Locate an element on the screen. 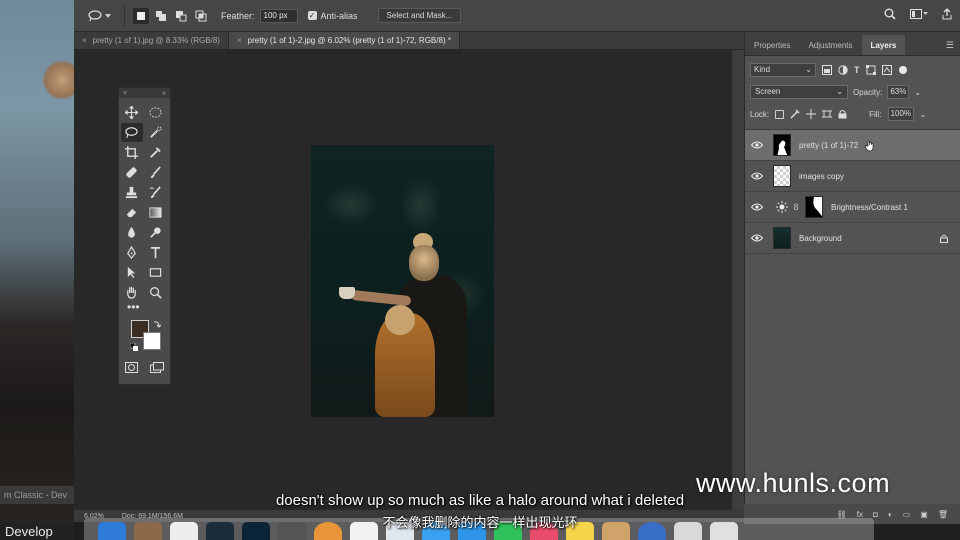 This screenshot has height=540, width=960. link-icon: 8 is located at coordinates (796, 207).